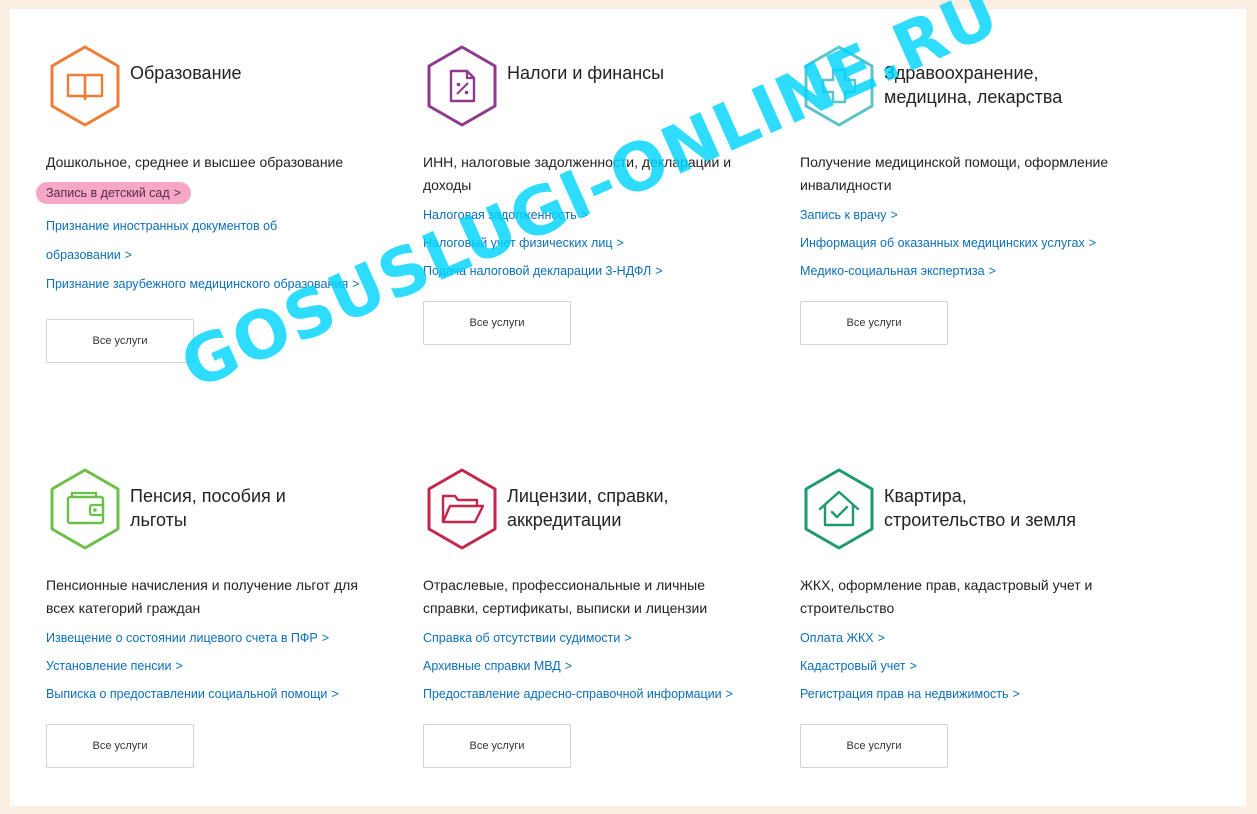  I want to click on wallet-icon, so click(85, 509).